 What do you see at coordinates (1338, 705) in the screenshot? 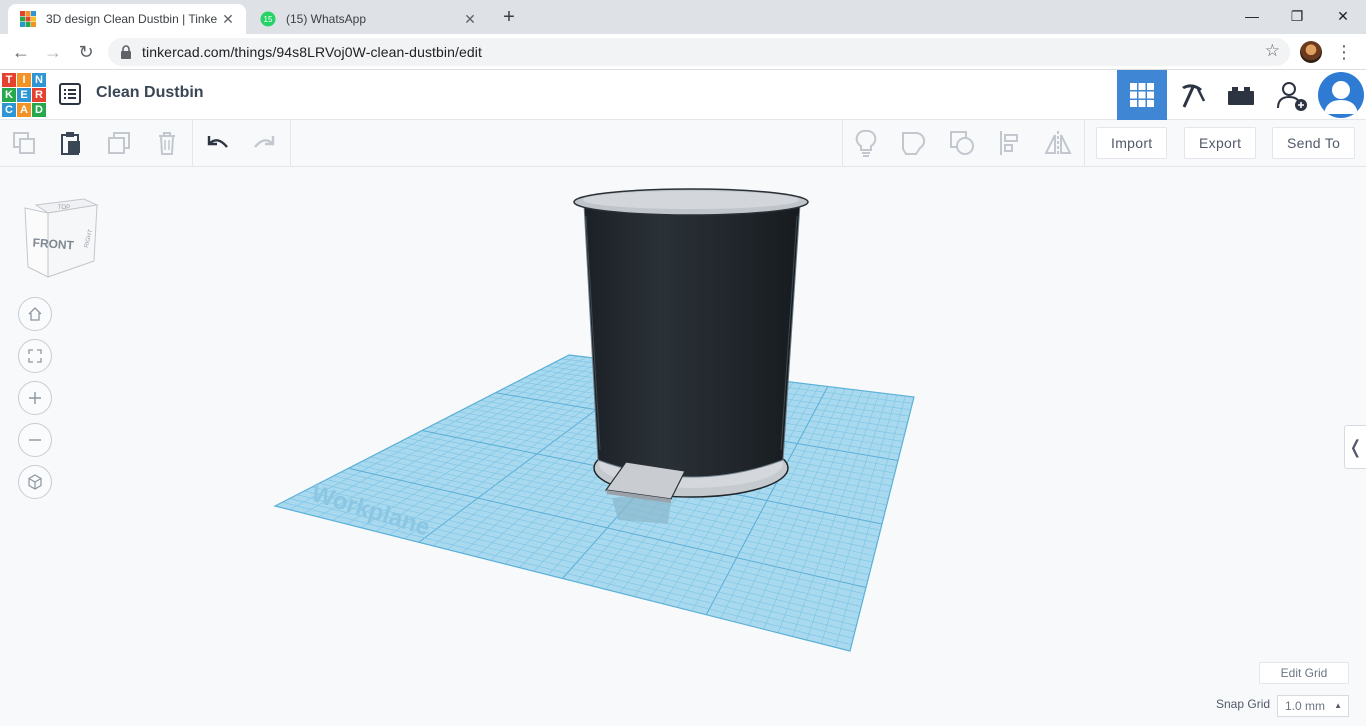
I see `caret-up-icon: ▲` at bounding box center [1338, 705].